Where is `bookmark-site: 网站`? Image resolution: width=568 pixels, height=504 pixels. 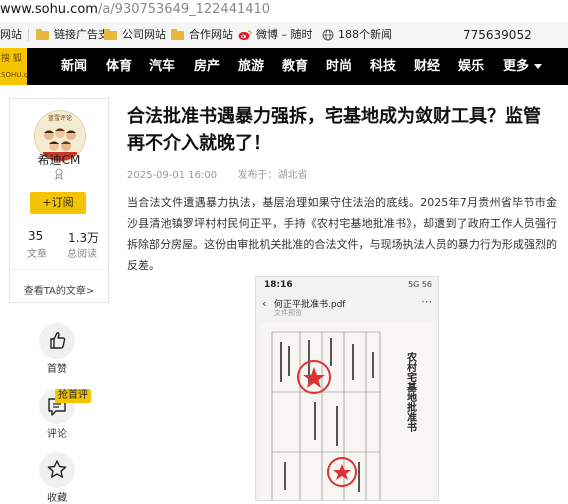 bookmark-site: 网站 is located at coordinates (11, 35).